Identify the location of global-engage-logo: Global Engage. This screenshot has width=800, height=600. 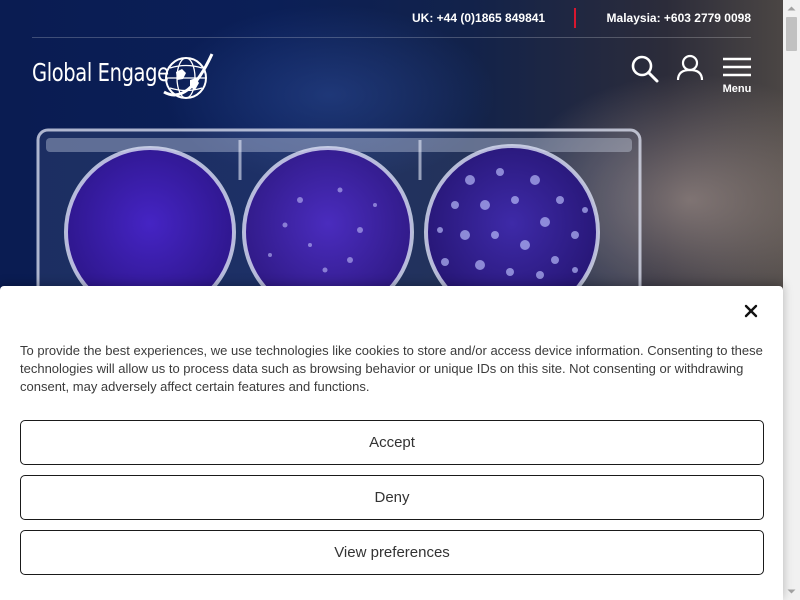
(123, 76).